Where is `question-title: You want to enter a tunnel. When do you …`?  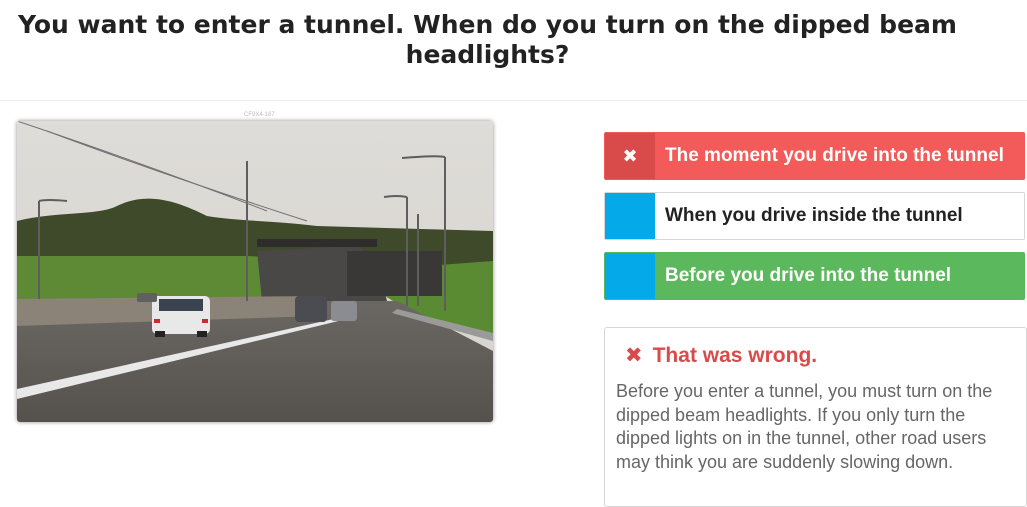 question-title: You want to enter a tunnel. When do you … is located at coordinates (487, 39).